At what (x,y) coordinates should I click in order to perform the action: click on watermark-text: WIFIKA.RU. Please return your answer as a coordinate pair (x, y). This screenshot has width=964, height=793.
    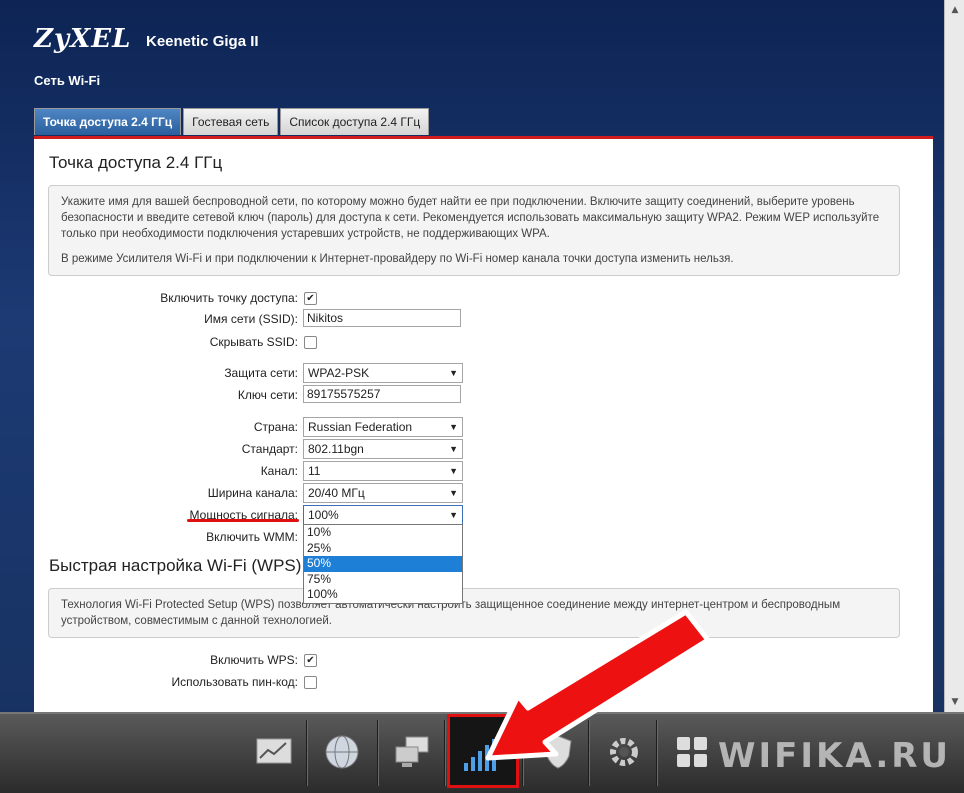
    Looking at the image, I should click on (835, 756).